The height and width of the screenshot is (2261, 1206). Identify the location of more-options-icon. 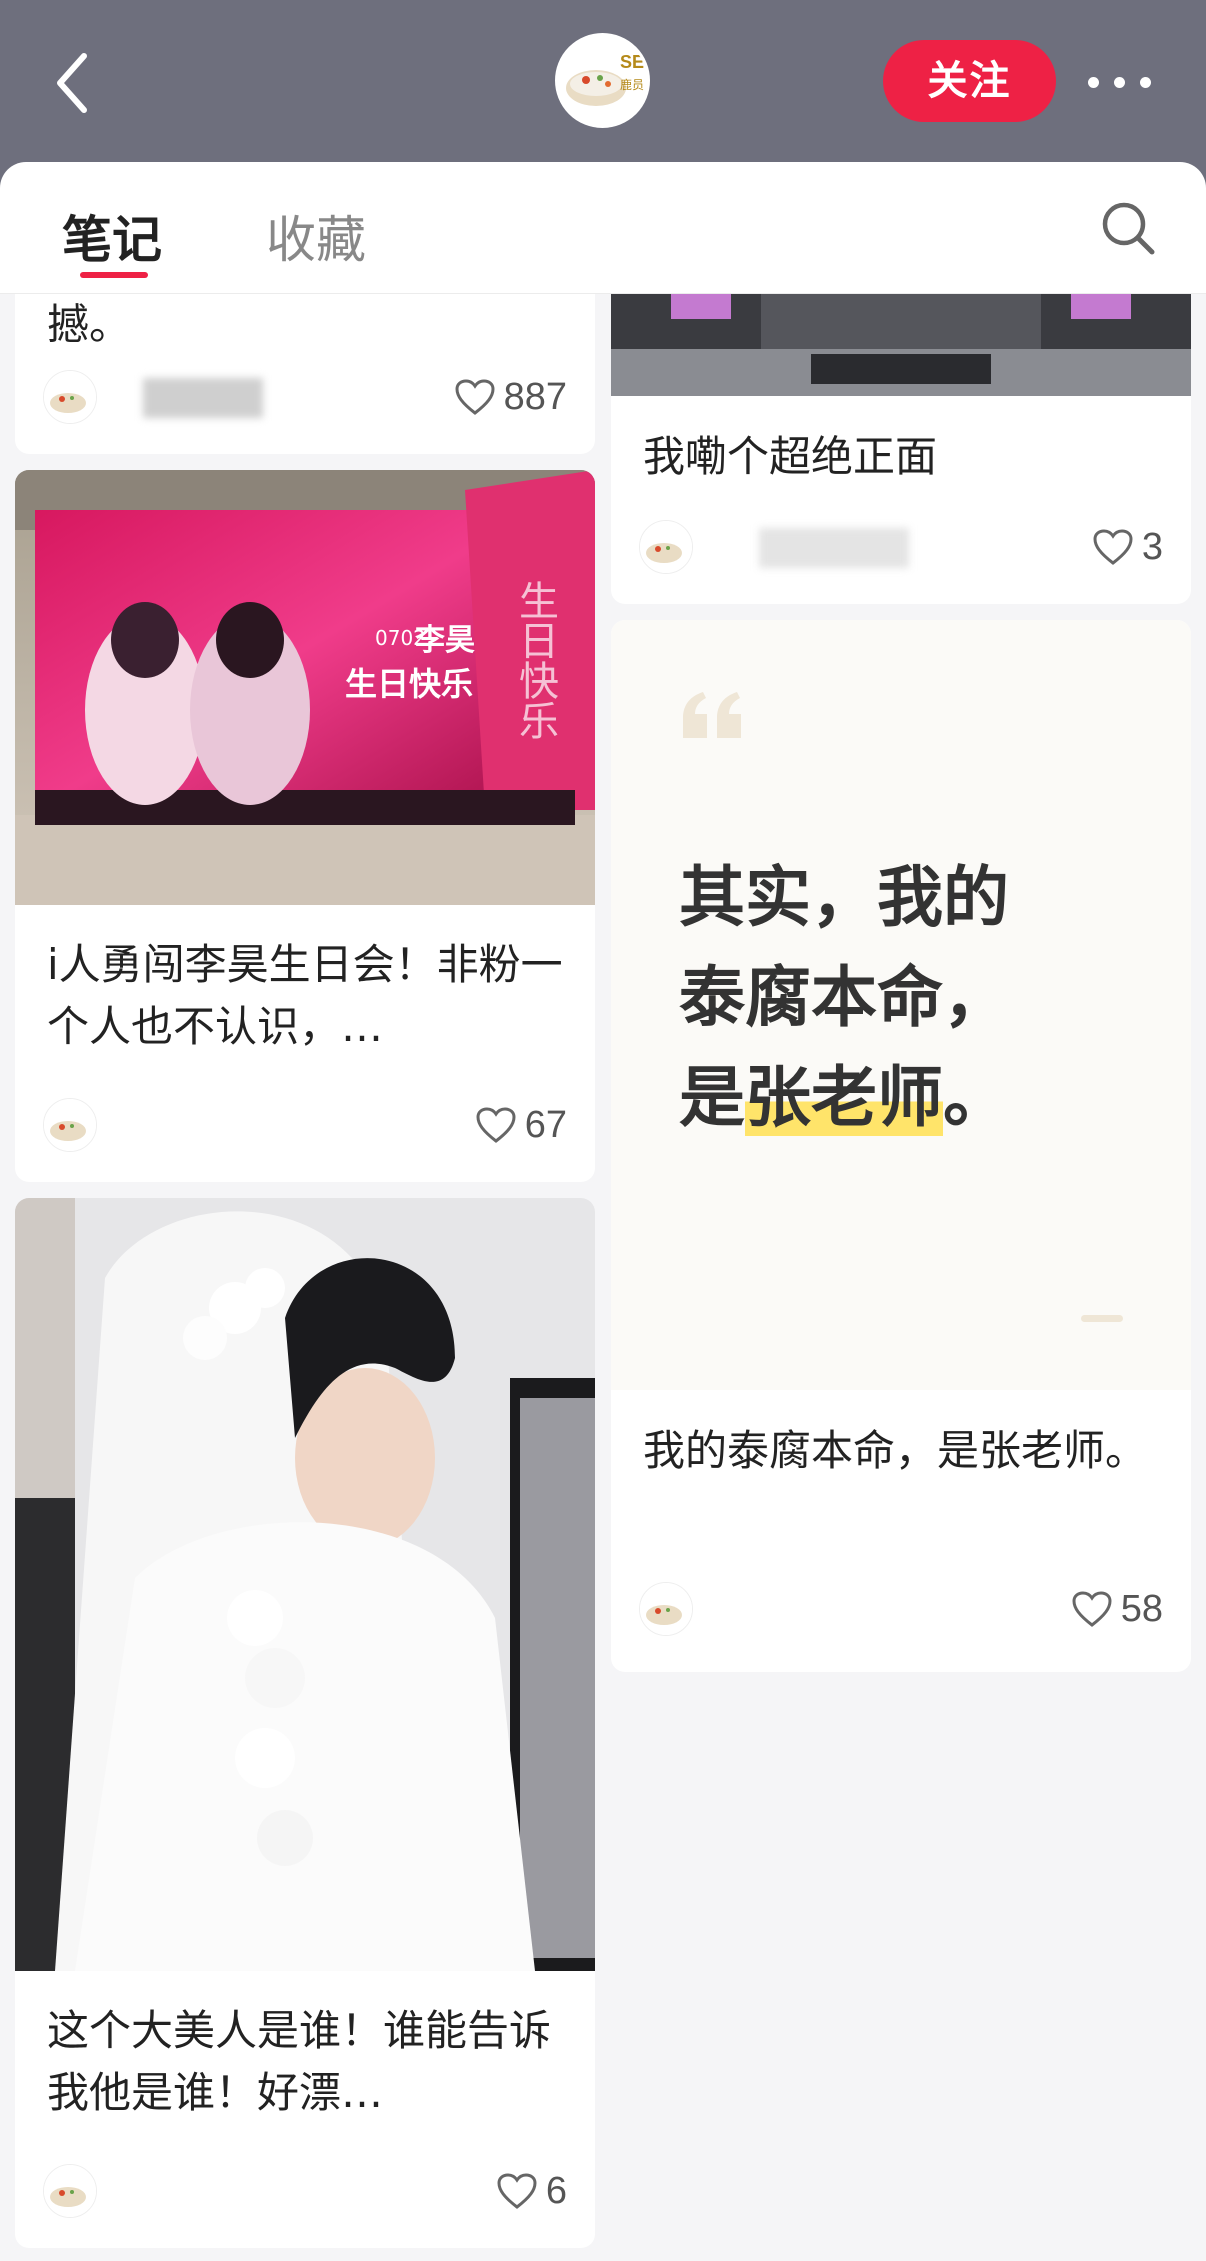
(1120, 82).